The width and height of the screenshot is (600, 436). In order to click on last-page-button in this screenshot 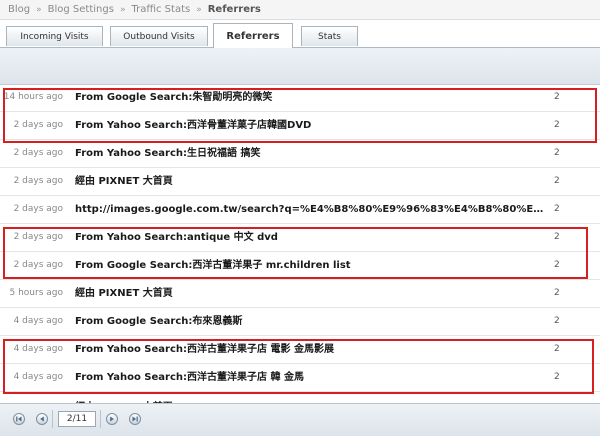, I will do `click(135, 419)`.